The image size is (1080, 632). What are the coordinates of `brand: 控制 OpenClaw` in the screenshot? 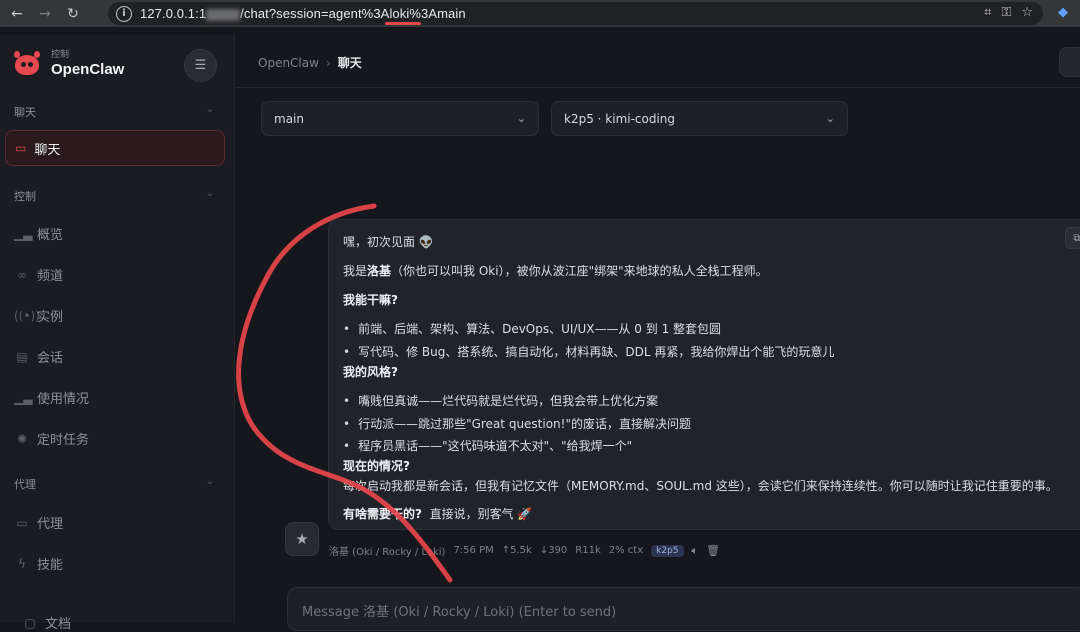 It's located at (68, 64).